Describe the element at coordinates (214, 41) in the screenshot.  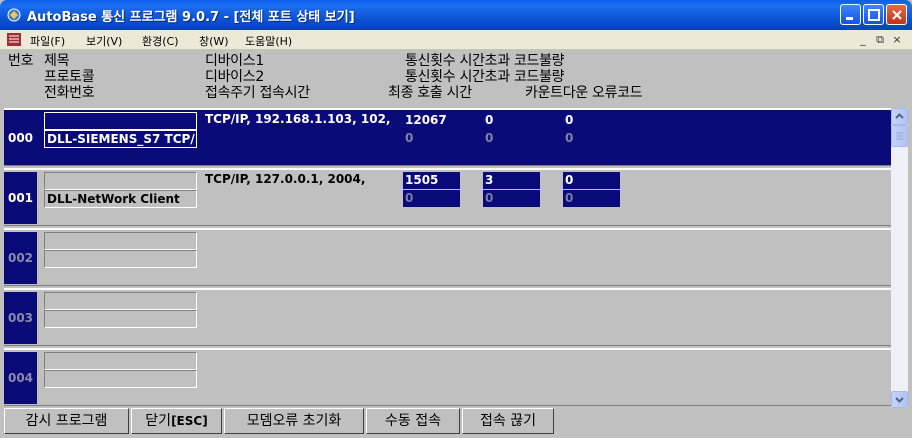
I see `menu-window: 창(W)` at that location.